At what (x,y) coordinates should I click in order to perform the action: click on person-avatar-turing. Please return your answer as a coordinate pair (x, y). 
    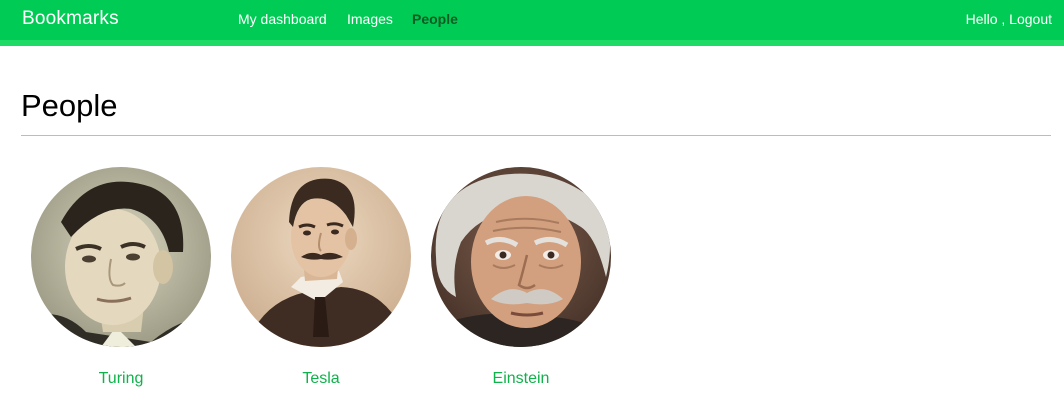
    Looking at the image, I should click on (121, 257).